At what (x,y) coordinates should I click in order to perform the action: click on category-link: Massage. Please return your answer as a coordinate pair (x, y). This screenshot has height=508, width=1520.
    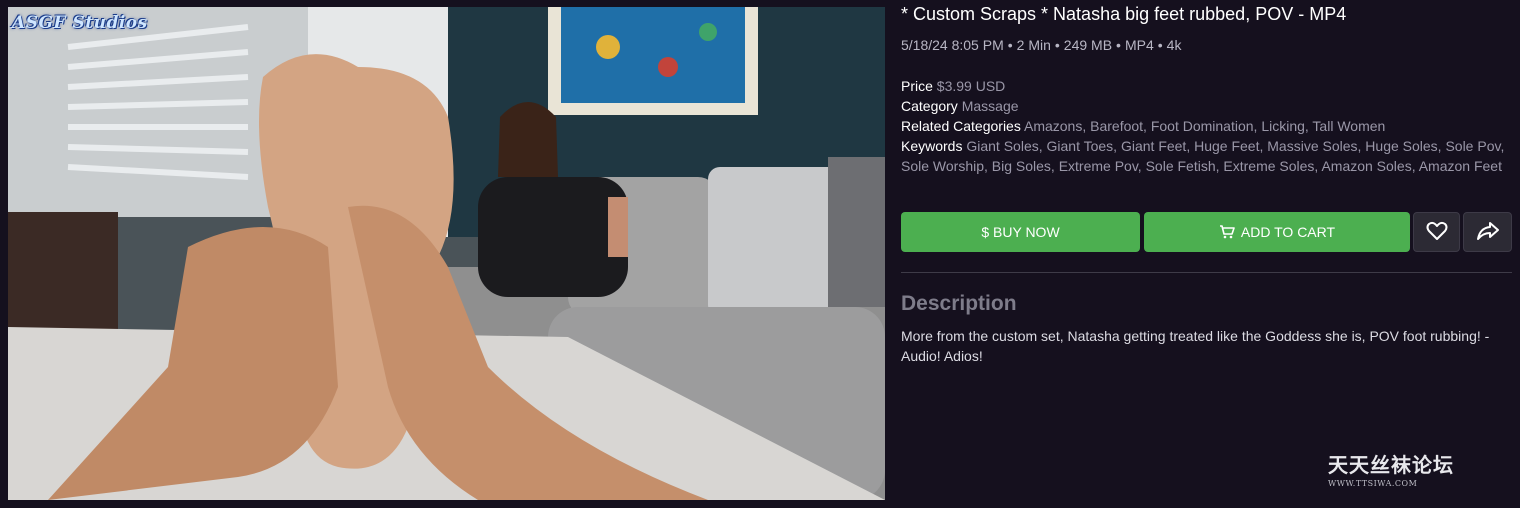
    Looking at the image, I should click on (990, 106).